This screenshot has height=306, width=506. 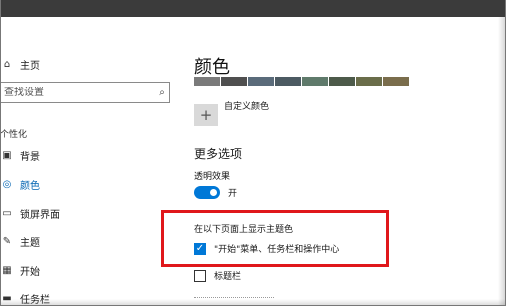 What do you see at coordinates (212, 67) in the screenshot?
I see `page-title: 颜色` at bounding box center [212, 67].